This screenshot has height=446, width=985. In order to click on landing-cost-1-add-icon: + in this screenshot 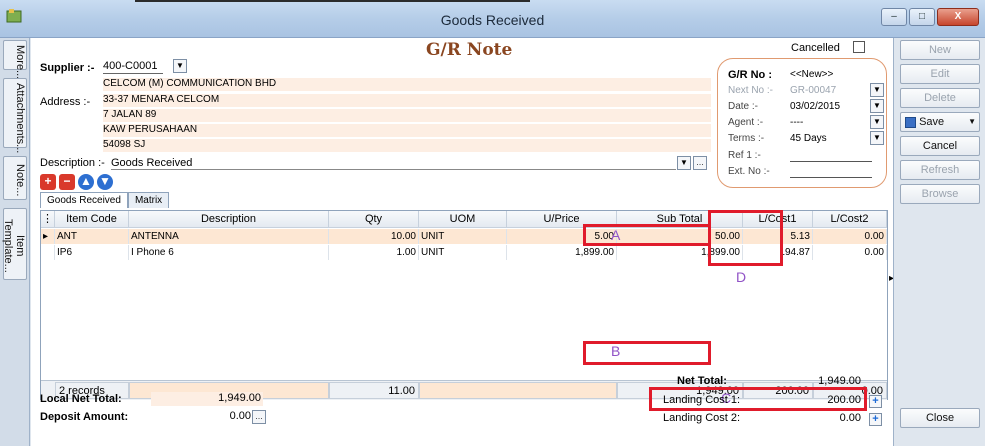, I will do `click(875, 401)`.